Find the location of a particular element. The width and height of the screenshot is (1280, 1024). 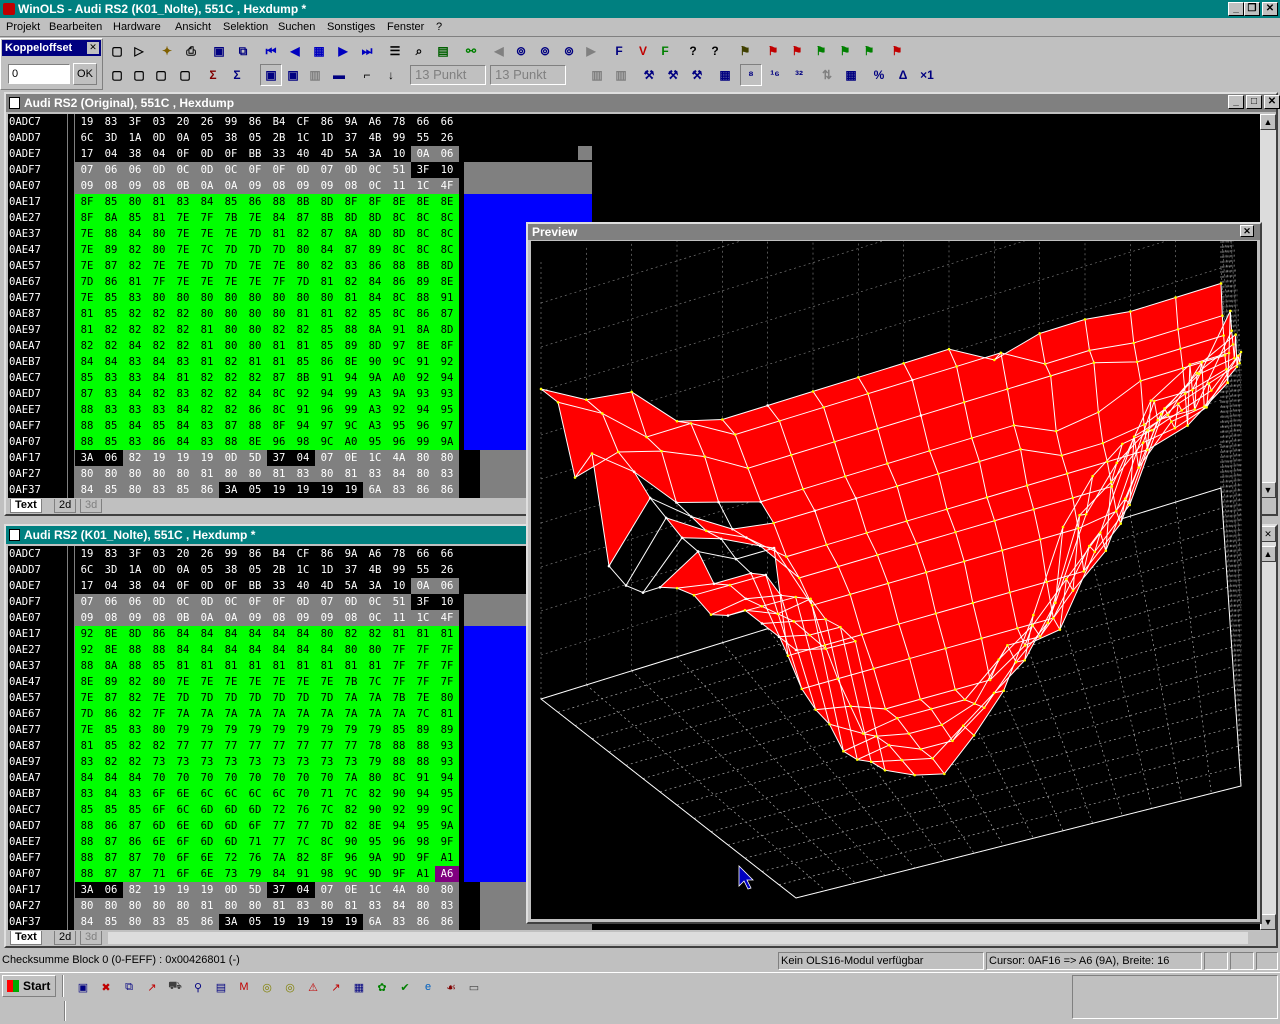

hex-byte: 96 is located at coordinates (399, 842).